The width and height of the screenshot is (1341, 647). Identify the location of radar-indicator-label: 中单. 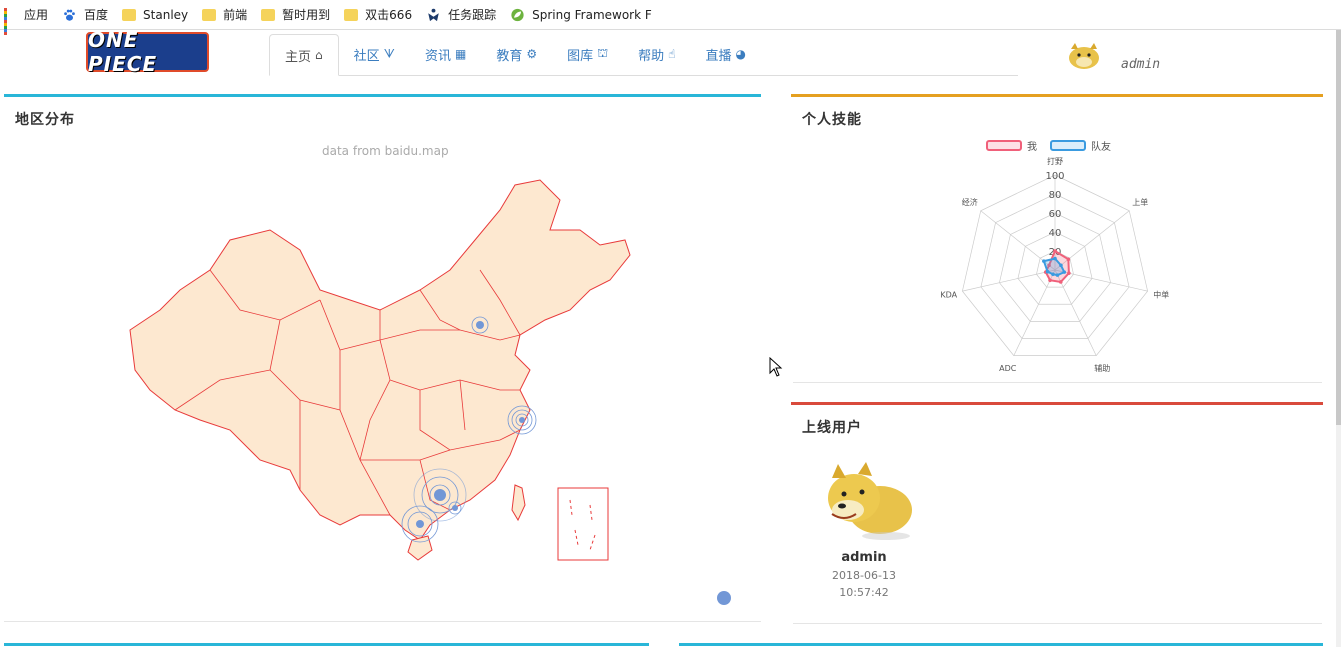
(1161, 294).